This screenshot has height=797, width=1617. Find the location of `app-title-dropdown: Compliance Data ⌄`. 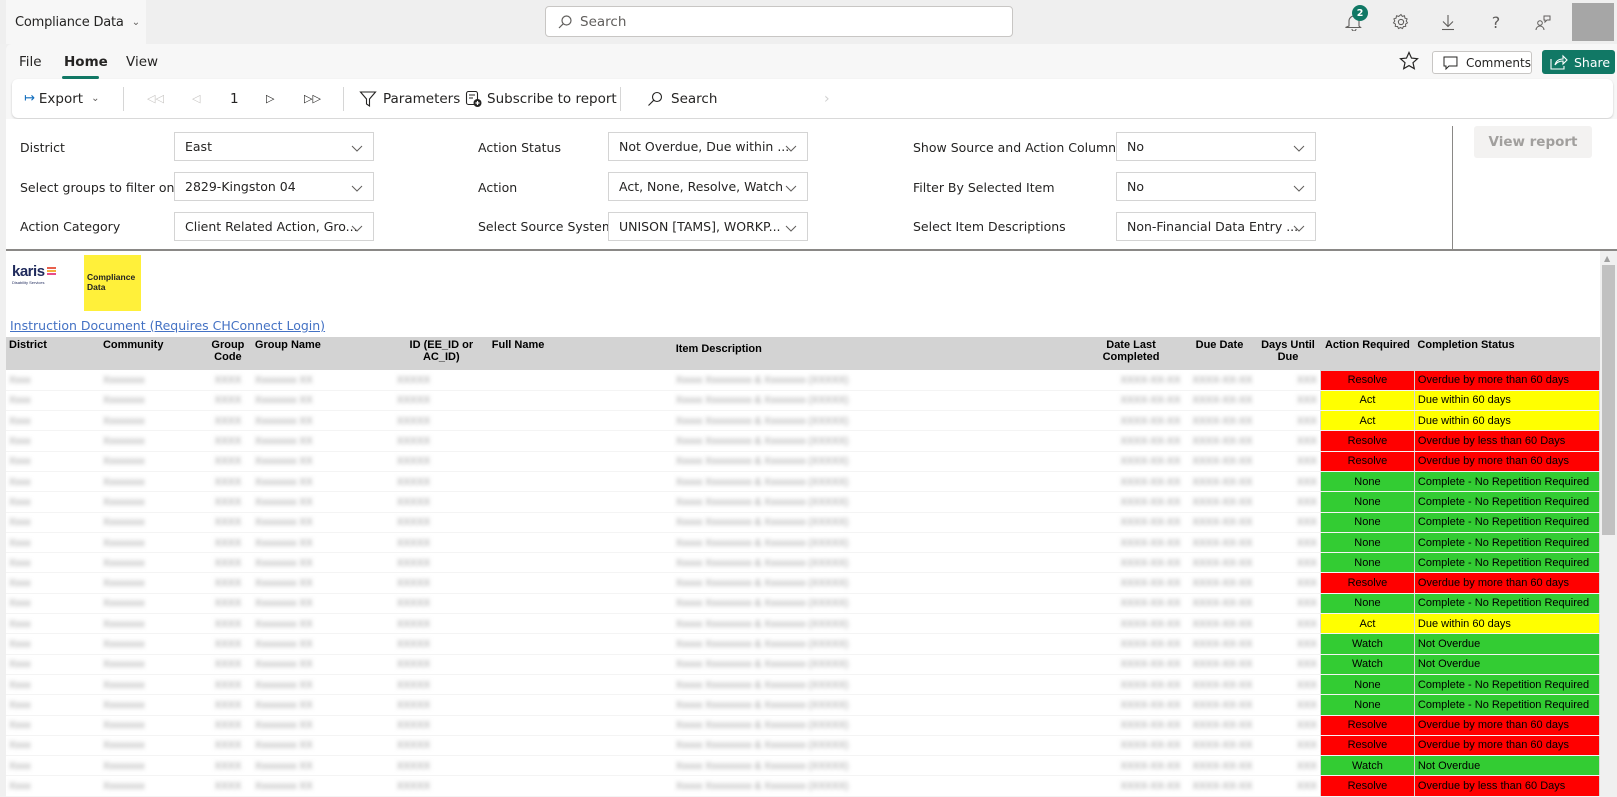

app-title-dropdown: Compliance Data ⌄ is located at coordinates (76, 22).